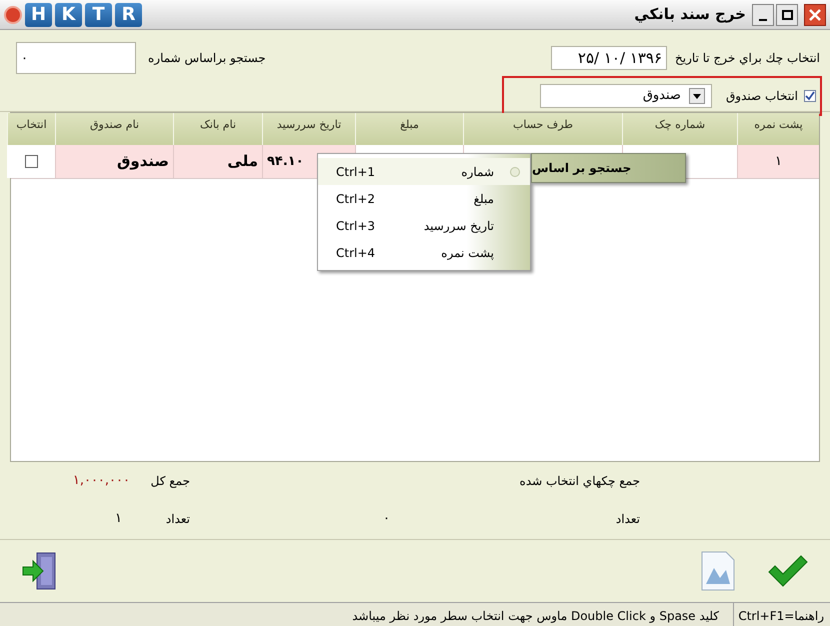 This screenshot has height=626, width=830. I want to click on column-header: طرف حساب, so click(542, 129).